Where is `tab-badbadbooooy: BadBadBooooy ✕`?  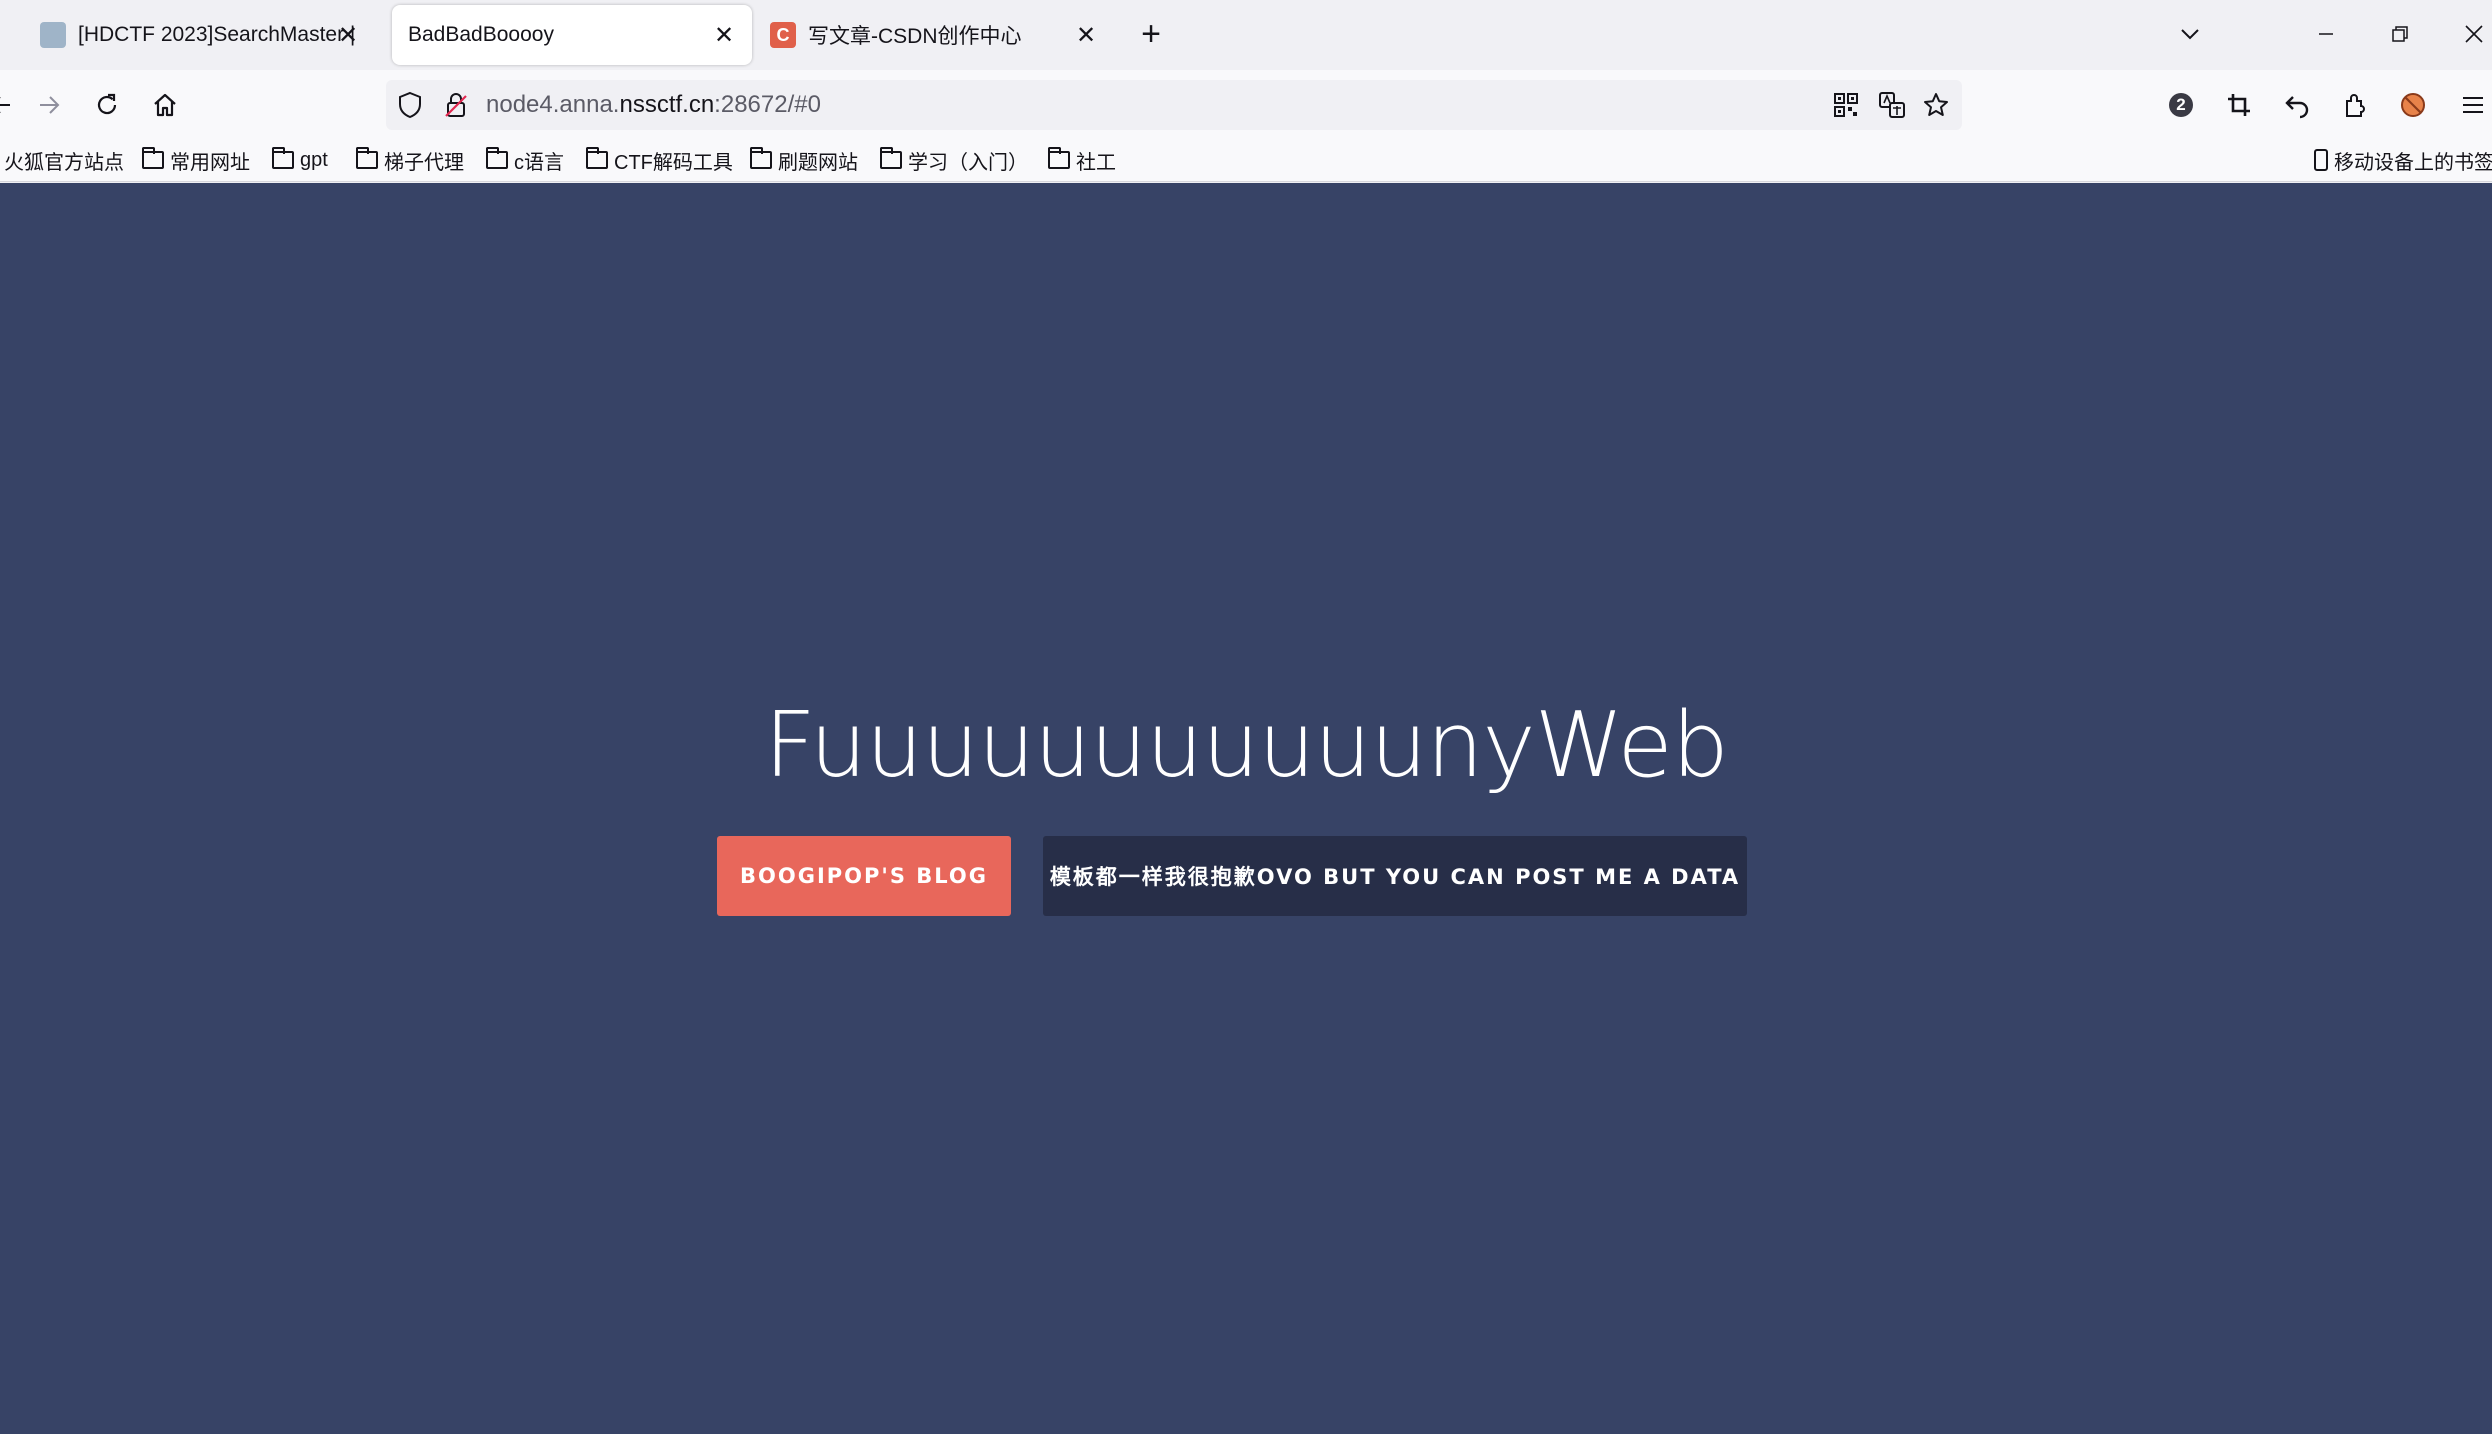 tab-badbadbooooy: BadBadBooooy ✕ is located at coordinates (572, 35).